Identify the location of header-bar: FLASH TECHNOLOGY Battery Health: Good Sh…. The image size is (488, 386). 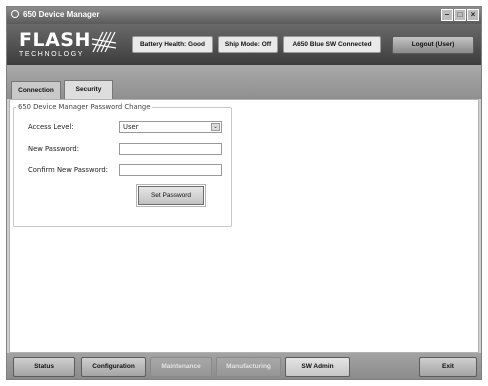
(244, 44).